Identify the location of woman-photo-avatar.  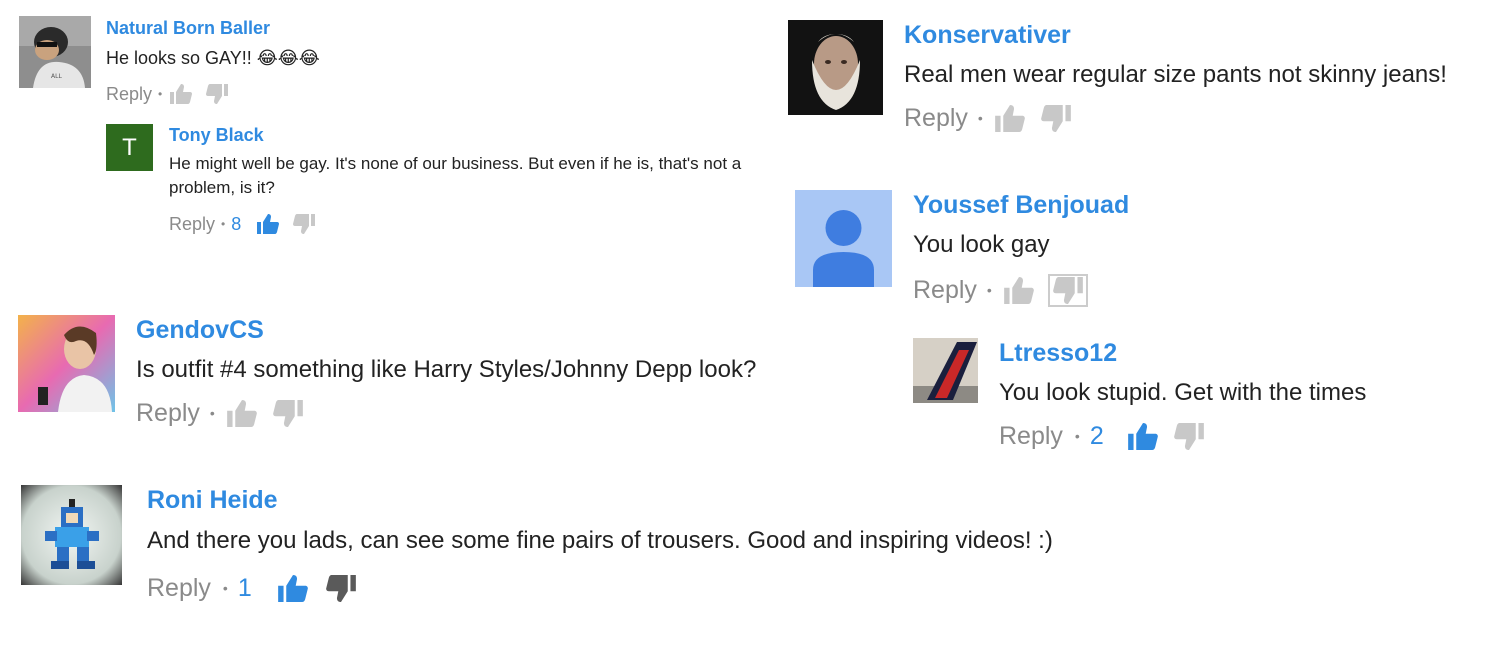
(66, 363).